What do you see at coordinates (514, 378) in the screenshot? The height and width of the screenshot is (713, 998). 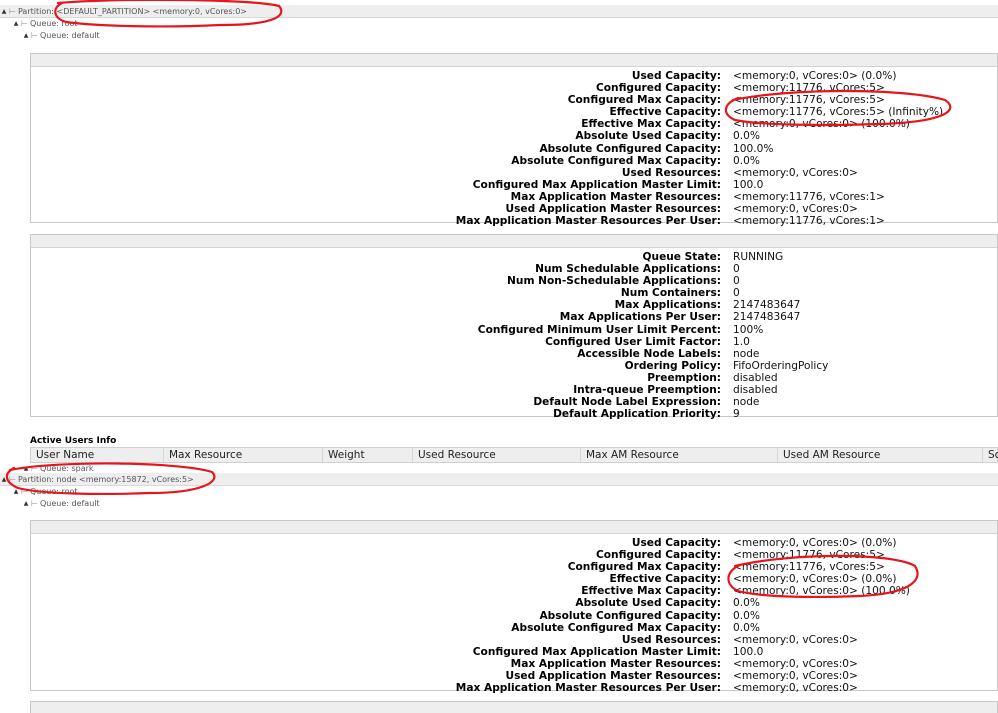 I see `info-row: Preemption: disabled` at bounding box center [514, 378].